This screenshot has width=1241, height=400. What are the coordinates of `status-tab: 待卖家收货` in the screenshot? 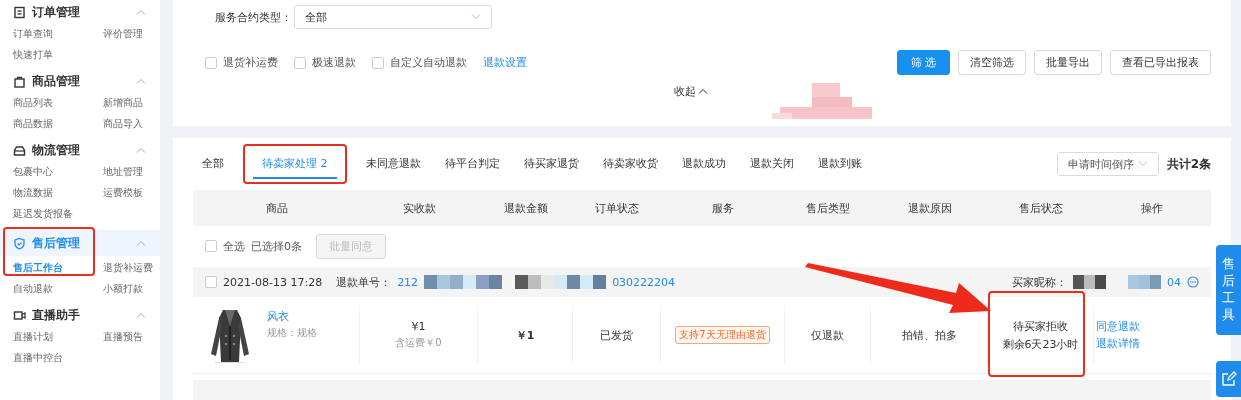 It's located at (630, 164).